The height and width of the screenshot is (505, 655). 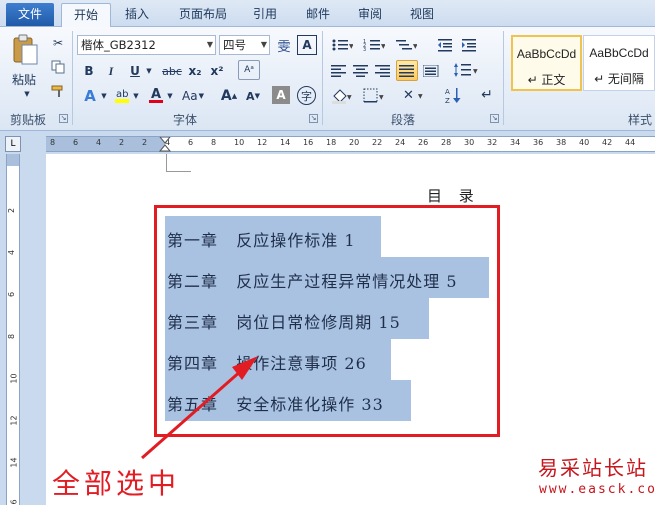 What do you see at coordinates (377, 142) in the screenshot?
I see `ruler-number: 22` at bounding box center [377, 142].